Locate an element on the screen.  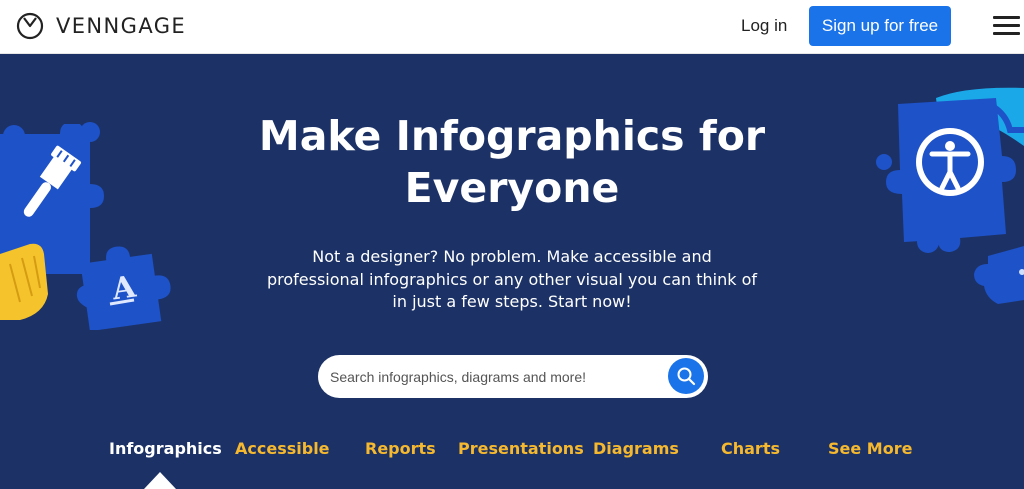
tab-see-more: See More is located at coordinates (870, 448).